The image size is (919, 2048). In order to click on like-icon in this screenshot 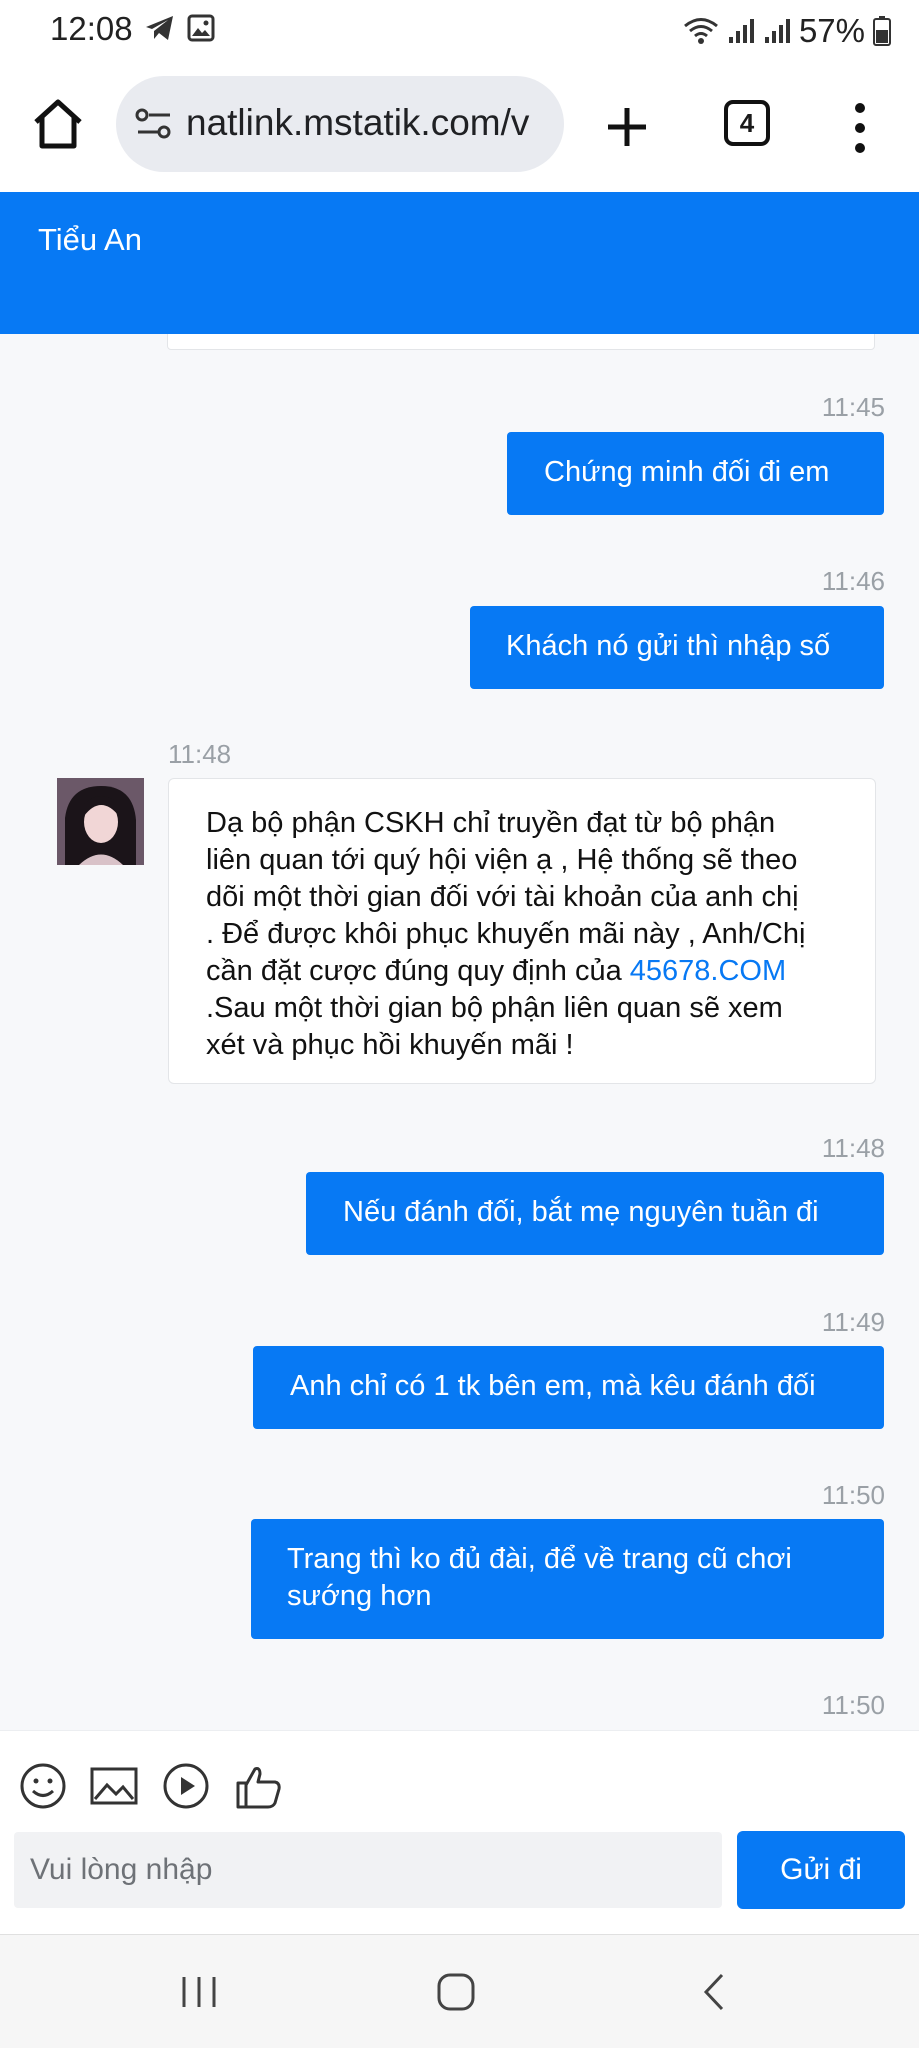, I will do `click(258, 1786)`.